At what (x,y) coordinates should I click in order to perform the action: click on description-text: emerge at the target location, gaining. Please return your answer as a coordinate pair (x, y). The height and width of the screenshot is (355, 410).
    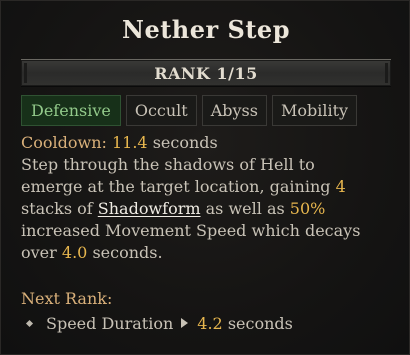
    Looking at the image, I should click on (176, 186).